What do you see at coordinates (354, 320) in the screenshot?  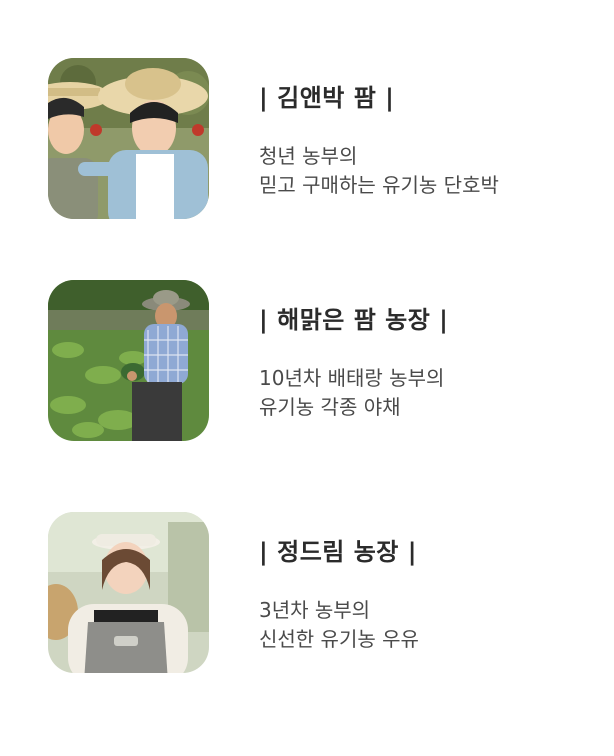 I see `farm-name: | 해맑은 팜 농장 |` at bounding box center [354, 320].